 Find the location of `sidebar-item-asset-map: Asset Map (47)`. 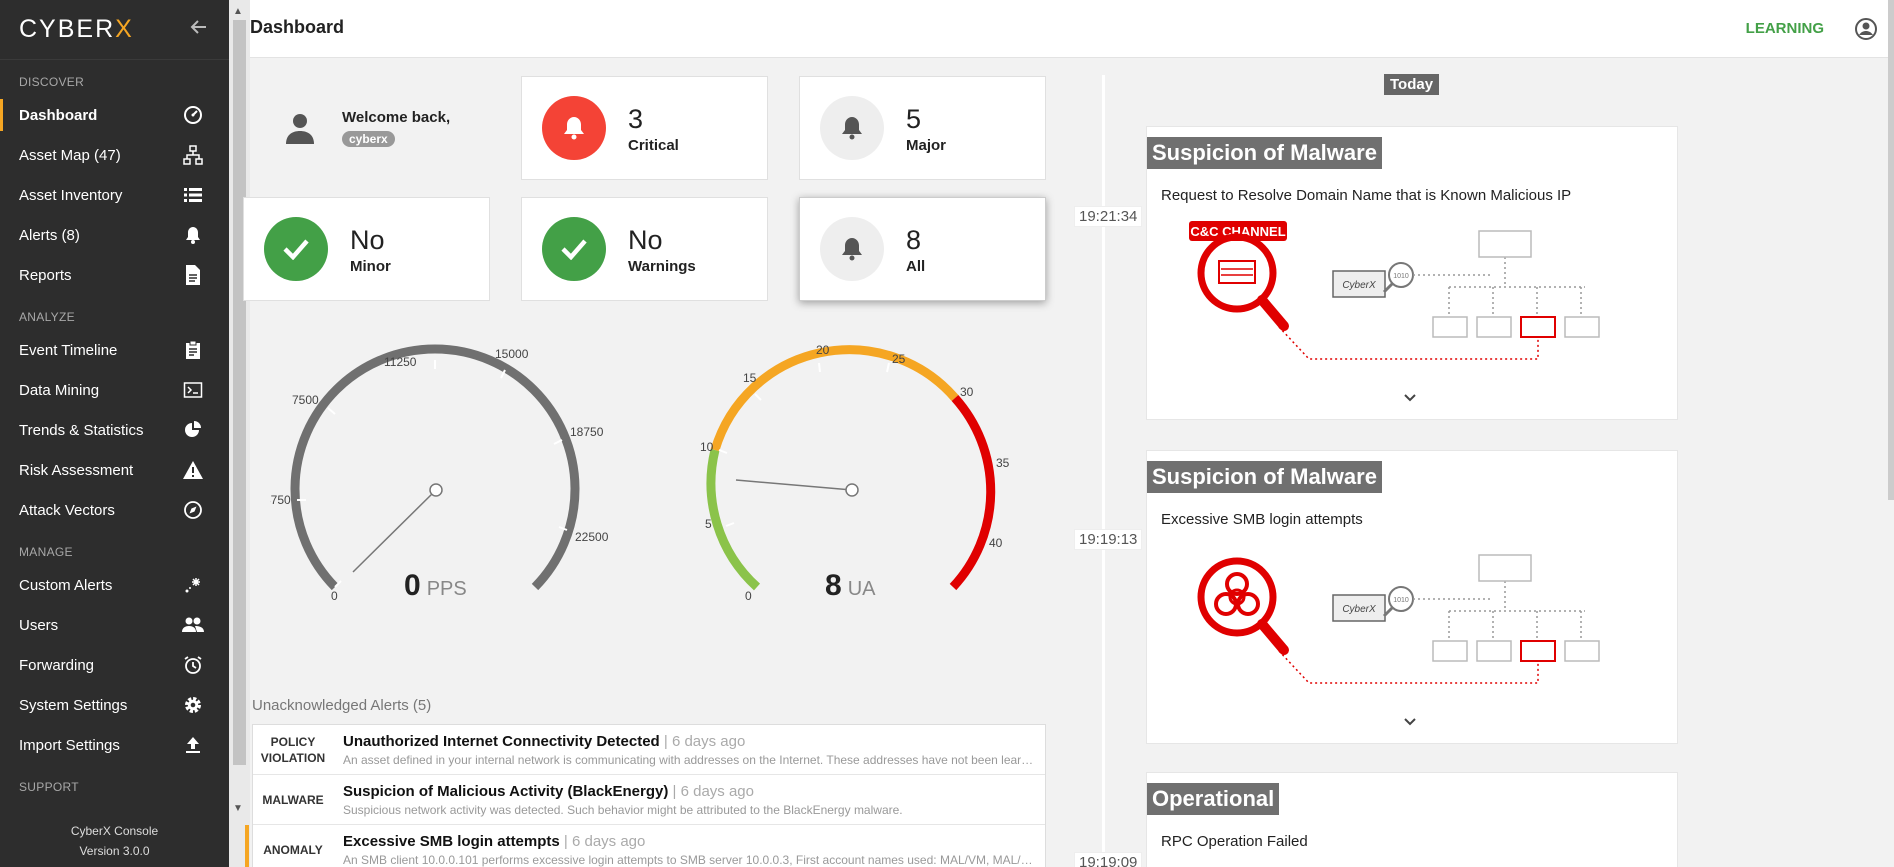

sidebar-item-asset-map: Asset Map (47) is located at coordinates (114, 155).